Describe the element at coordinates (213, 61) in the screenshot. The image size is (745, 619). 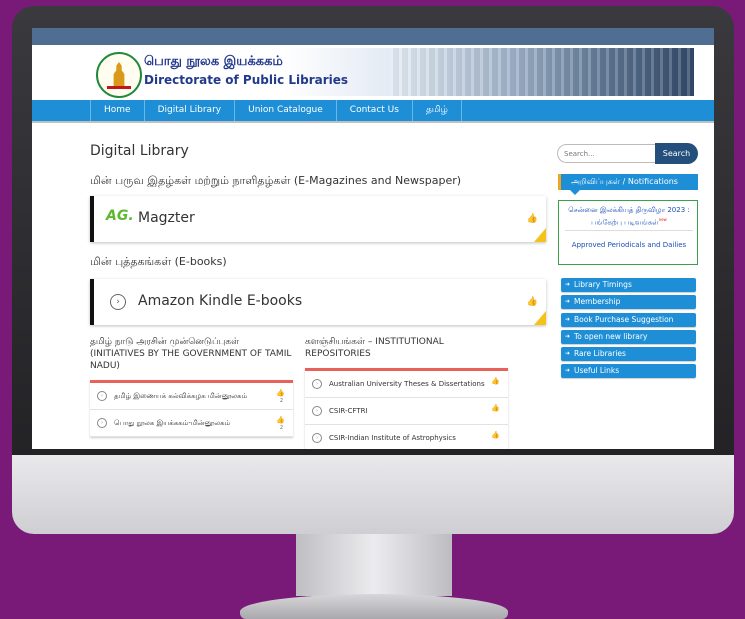
I see `brand-tamil-name: பொது நூலக இயக்ககம்` at that location.